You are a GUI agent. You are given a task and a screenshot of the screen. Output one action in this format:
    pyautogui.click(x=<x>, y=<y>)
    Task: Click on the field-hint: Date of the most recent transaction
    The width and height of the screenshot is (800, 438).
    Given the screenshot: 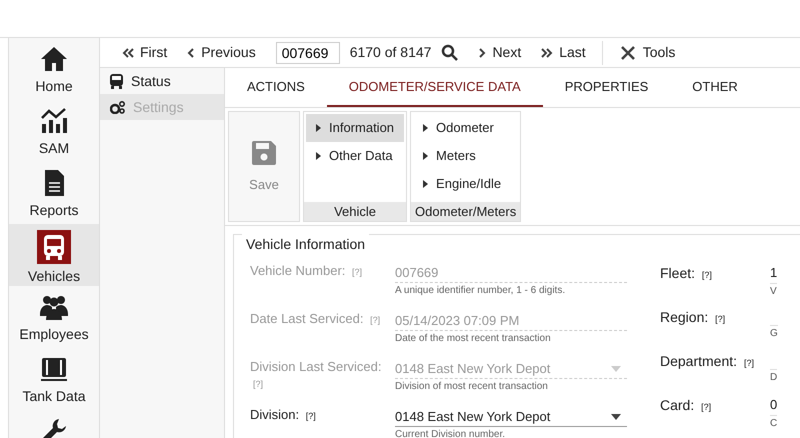 What is the action you would take?
    pyautogui.click(x=473, y=339)
    